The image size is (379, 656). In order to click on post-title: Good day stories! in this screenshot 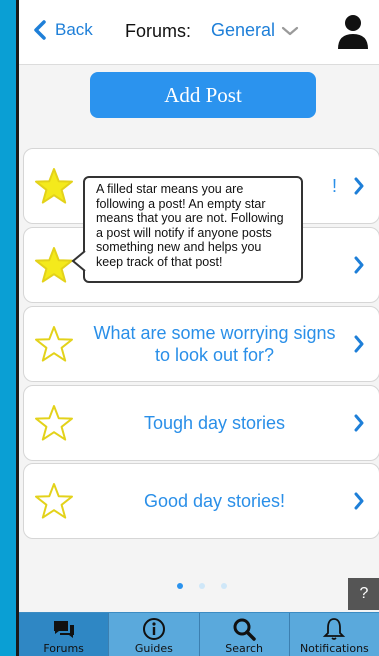, I will do `click(214, 501)`.